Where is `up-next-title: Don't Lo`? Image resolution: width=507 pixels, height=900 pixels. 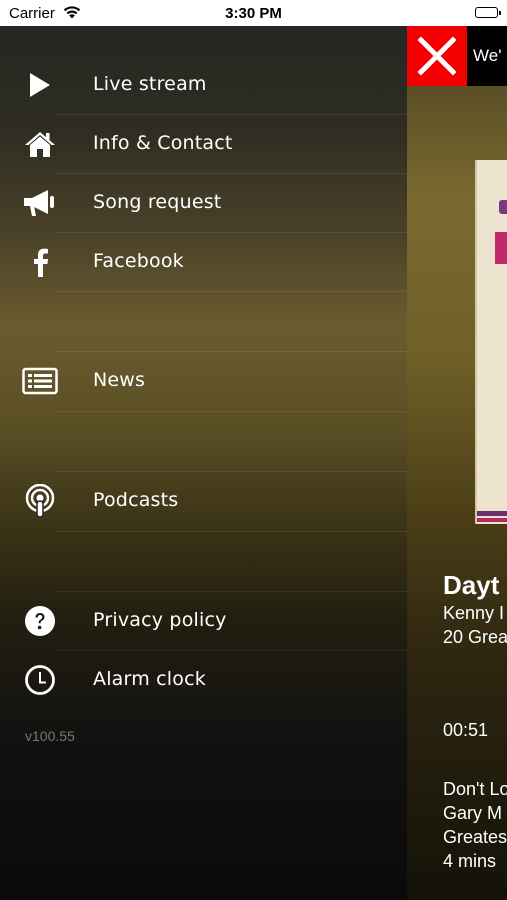 up-next-title: Don't Lo is located at coordinates (475, 789).